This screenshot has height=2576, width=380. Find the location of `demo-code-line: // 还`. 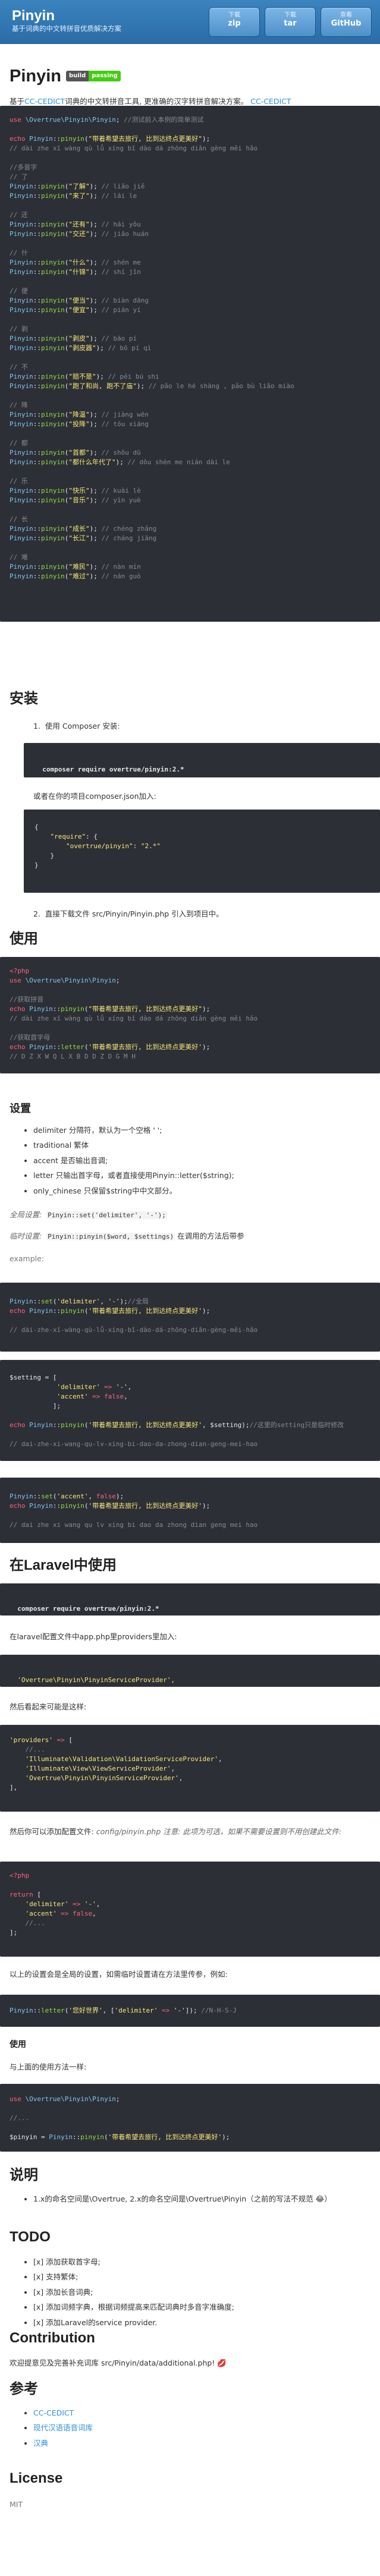

demo-code-line: // 还 is located at coordinates (19, 215).